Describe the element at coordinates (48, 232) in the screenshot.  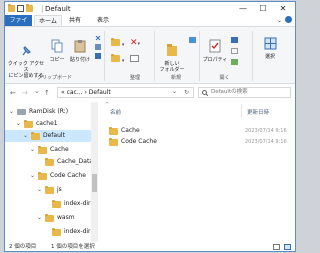
I see `tree-item-wasm-index-dir: index-dir` at that location.